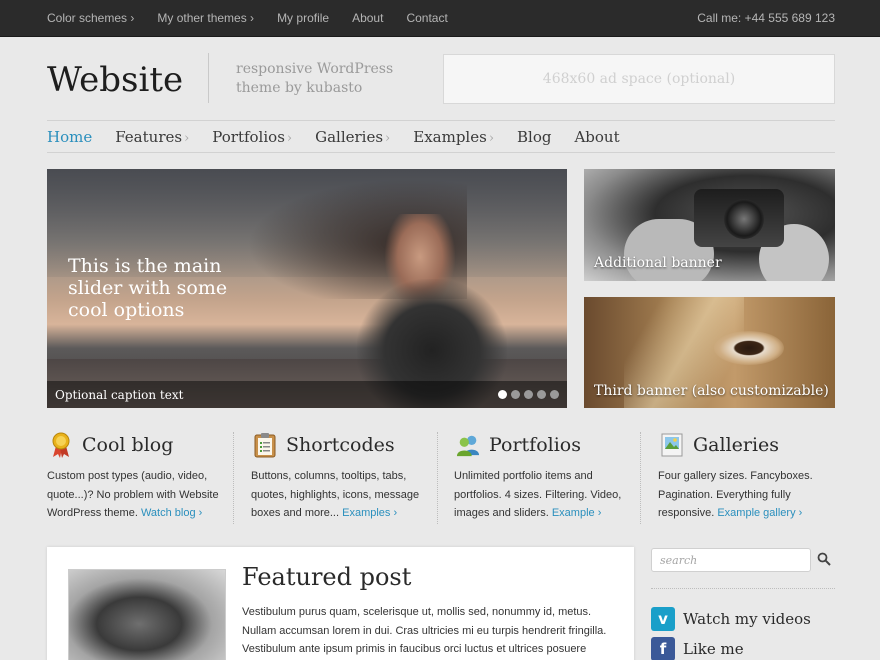 The height and width of the screenshot is (660, 880). What do you see at coordinates (315, 78) in the screenshot?
I see `site-tagline: responsive WordPress theme by kubasto` at bounding box center [315, 78].